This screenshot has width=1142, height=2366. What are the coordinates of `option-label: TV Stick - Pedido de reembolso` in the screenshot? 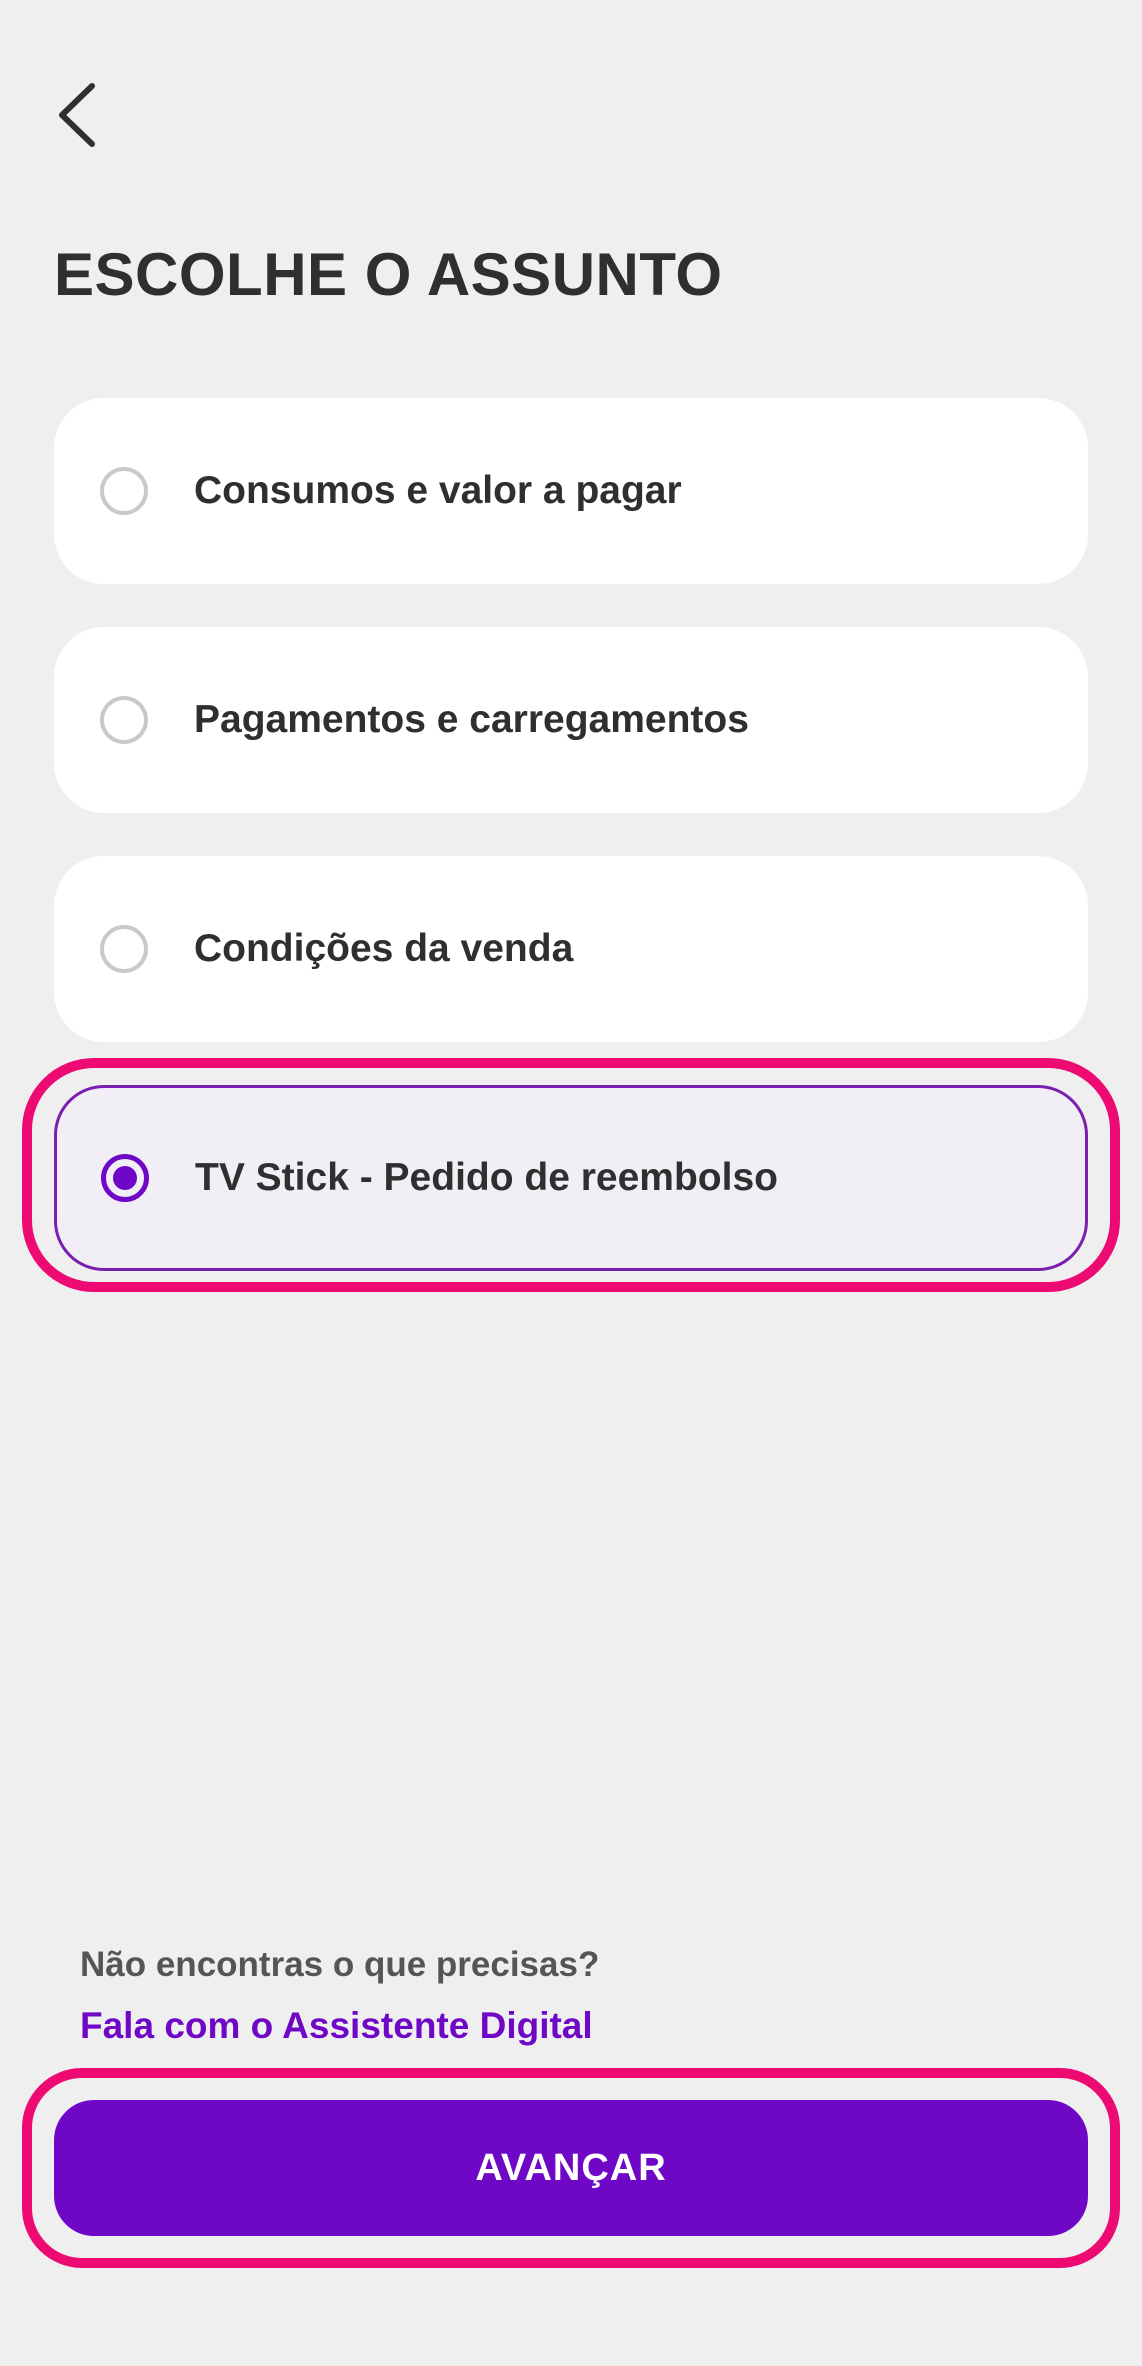 It's located at (486, 1177).